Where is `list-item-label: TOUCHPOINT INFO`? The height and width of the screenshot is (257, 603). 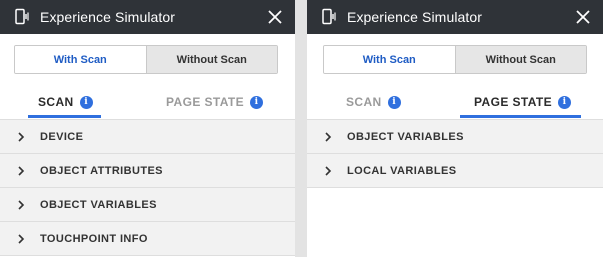
list-item-label: TOUCHPOINT INFO is located at coordinates (94, 238).